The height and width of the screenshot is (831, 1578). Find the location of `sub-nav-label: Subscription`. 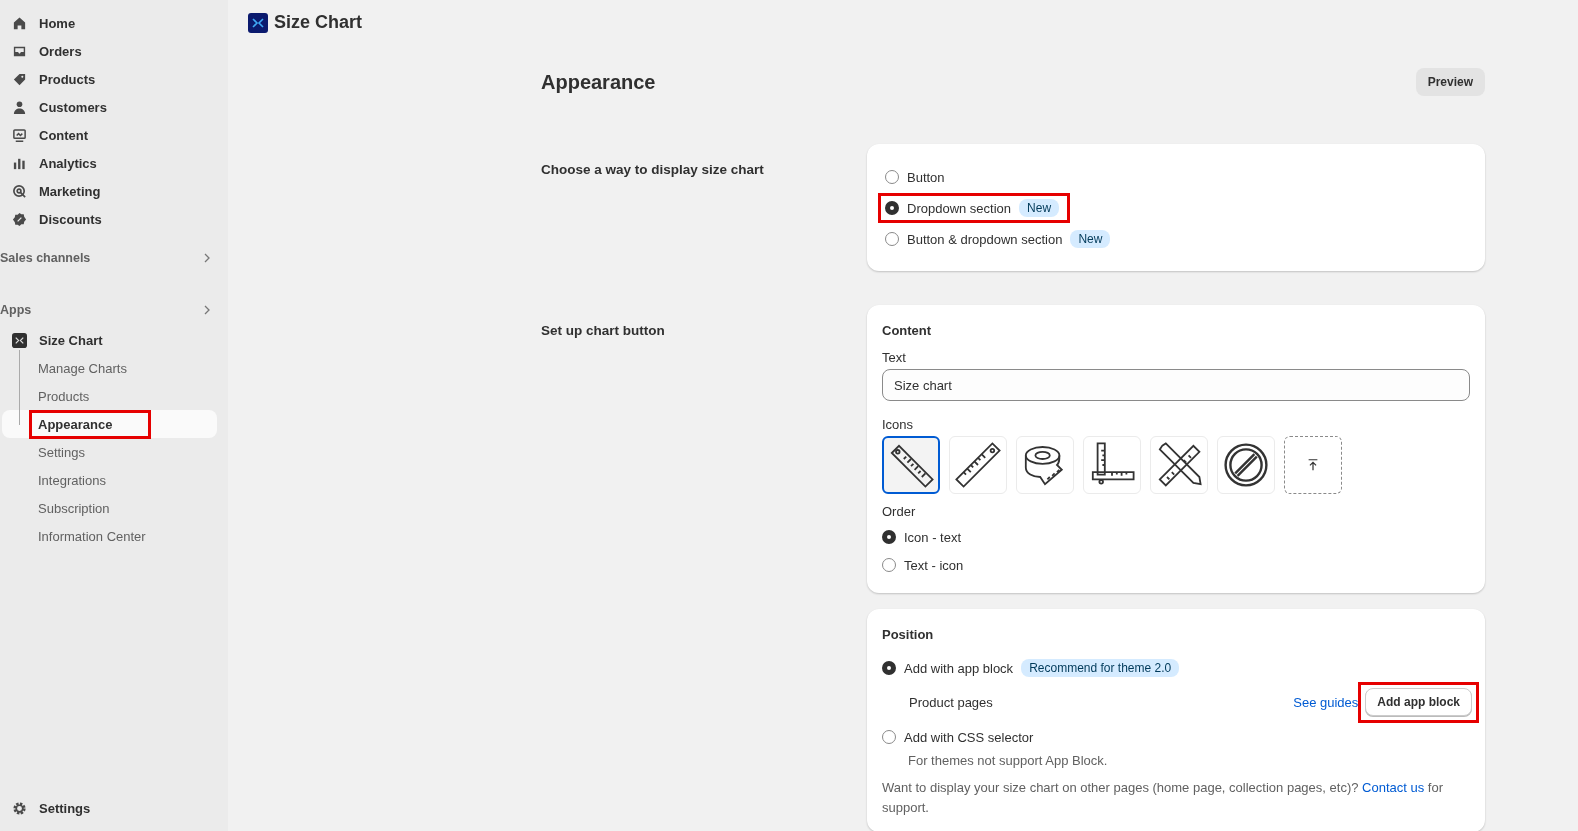

sub-nav-label: Subscription is located at coordinates (74, 508).